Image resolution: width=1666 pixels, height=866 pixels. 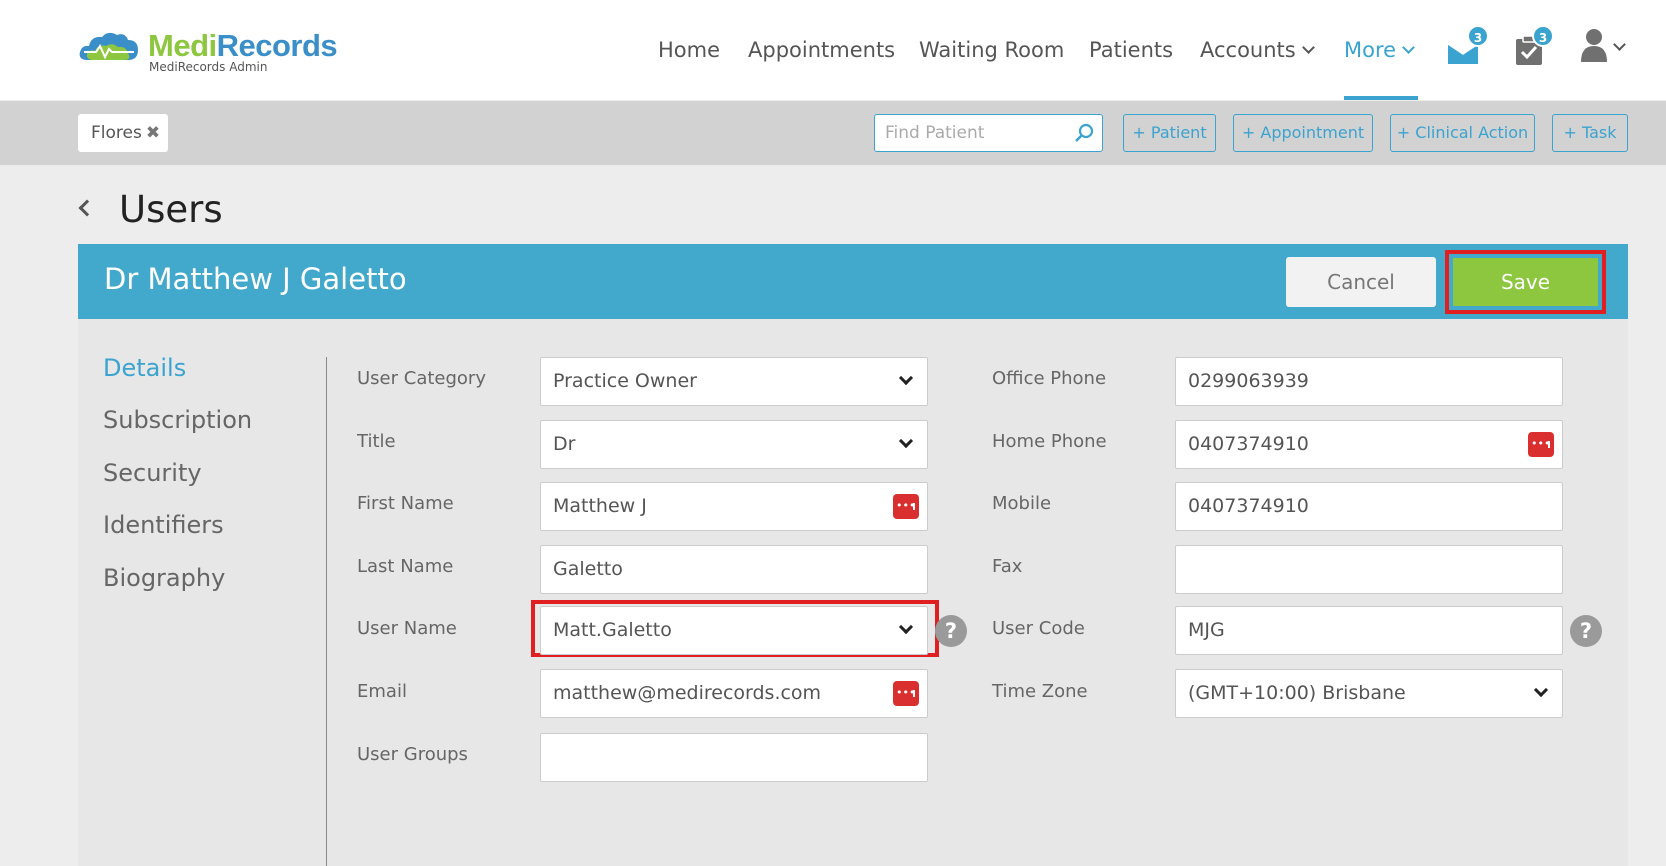 I want to click on user-category-value: Practice Owner, so click(x=625, y=381).